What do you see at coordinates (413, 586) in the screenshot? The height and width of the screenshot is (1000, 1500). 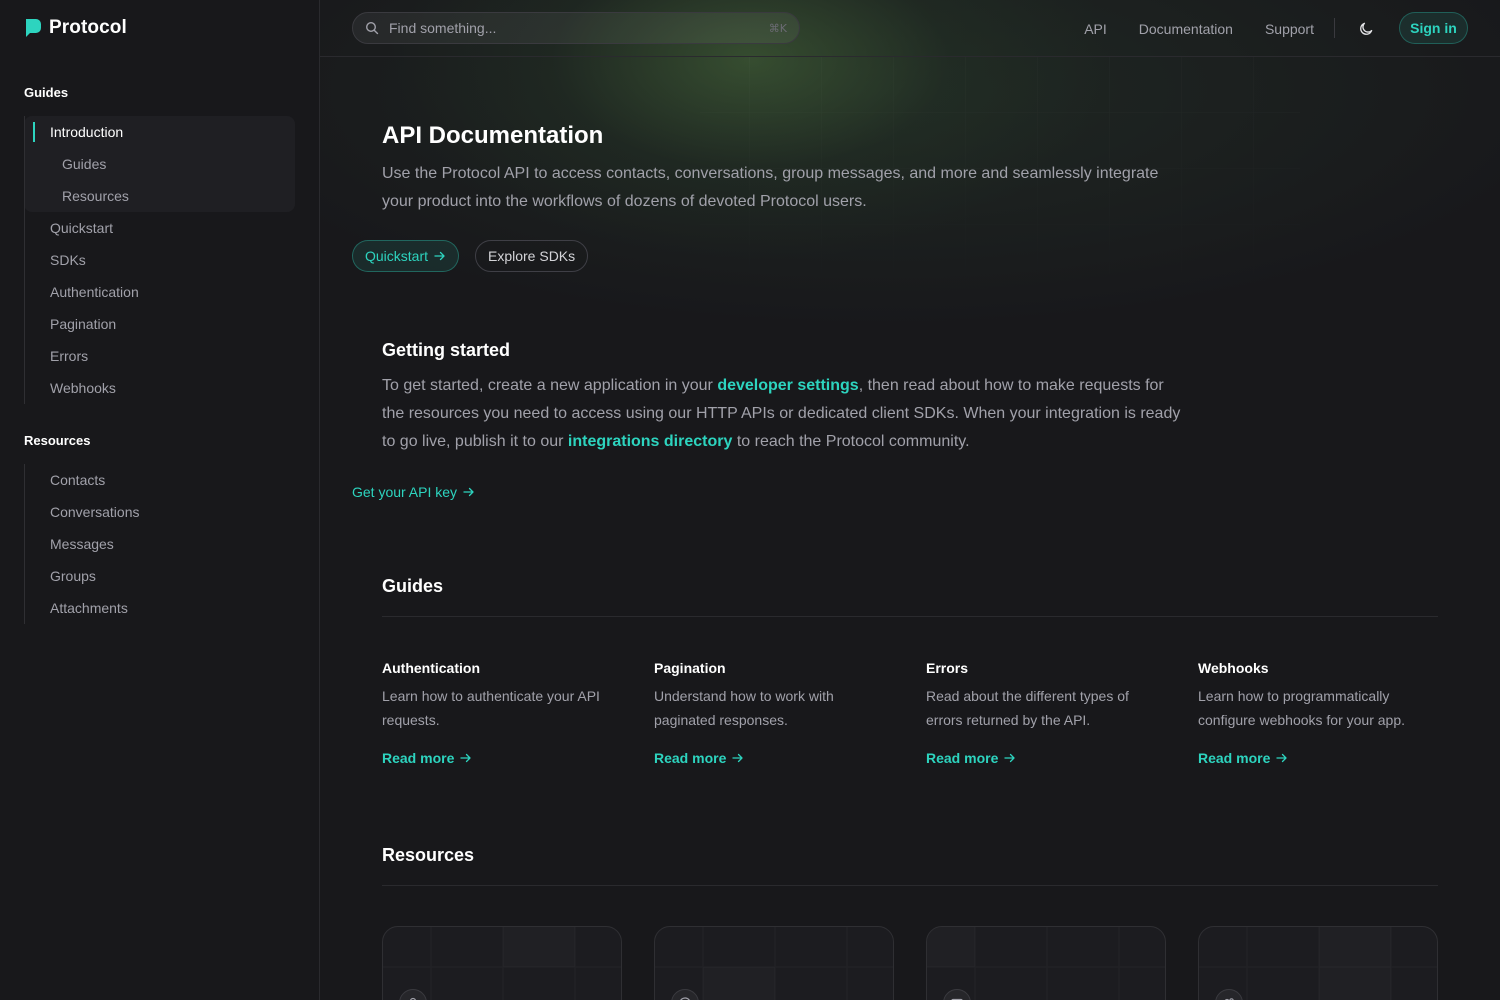 I see `guides-section-title: Guides` at bounding box center [413, 586].